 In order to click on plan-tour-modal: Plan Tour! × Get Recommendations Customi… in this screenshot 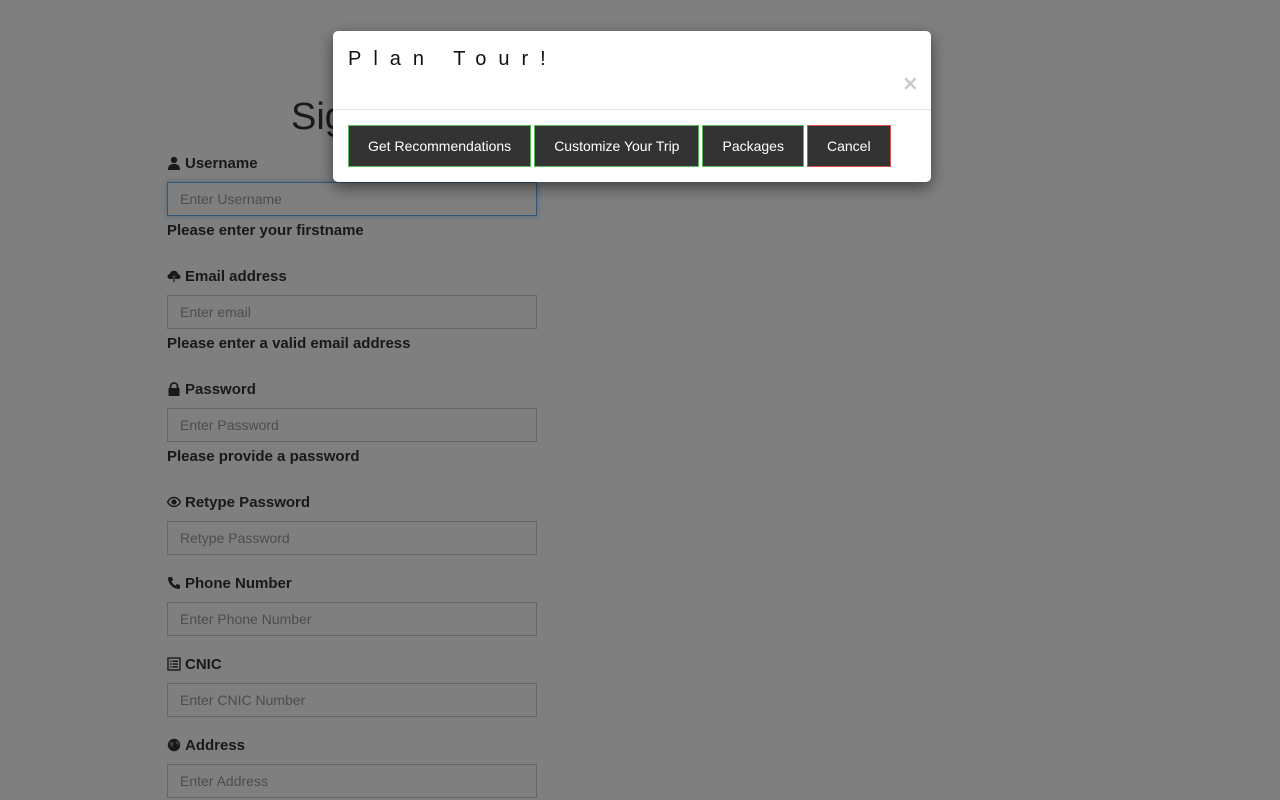, I will do `click(632, 106)`.